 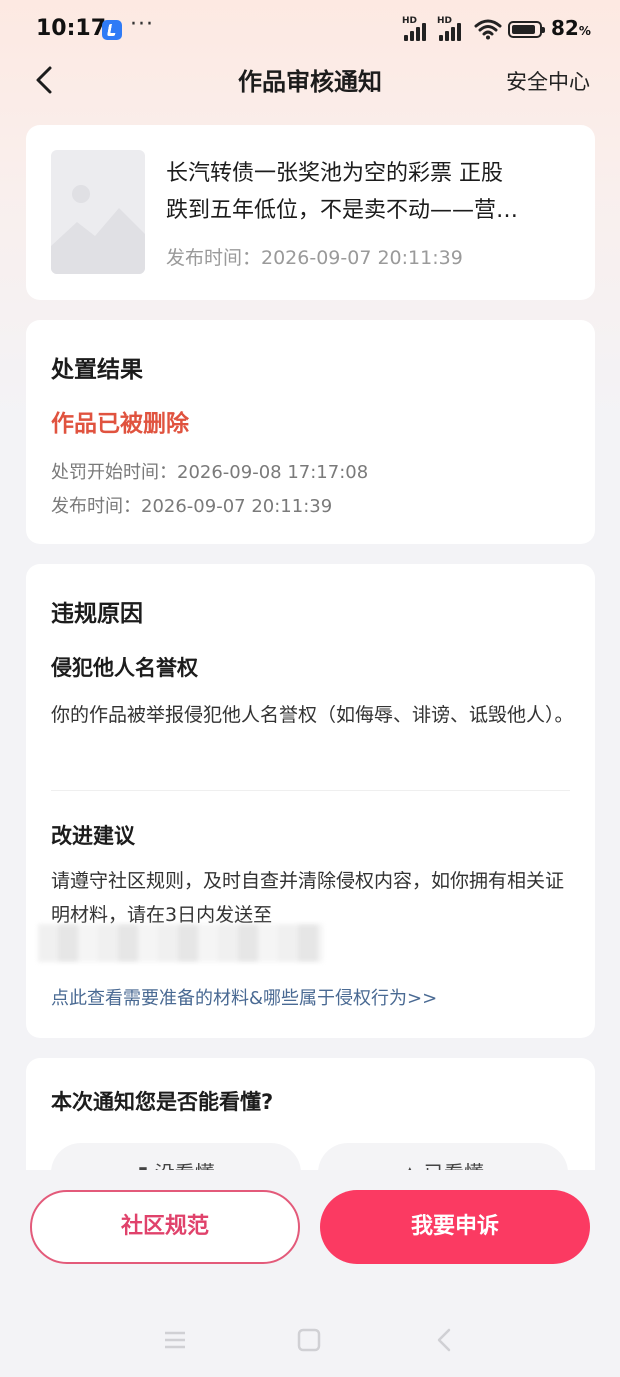 What do you see at coordinates (445, 1340) in the screenshot?
I see `system-back-icon` at bounding box center [445, 1340].